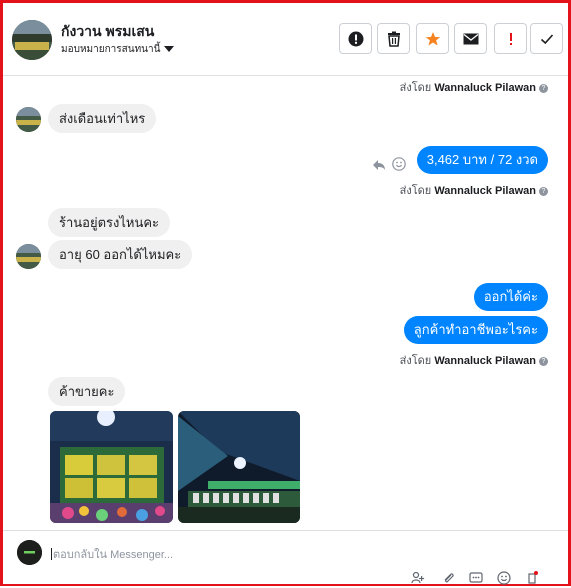 The height and width of the screenshot is (588, 571). I want to click on more-options-icon, so click(532, 578).